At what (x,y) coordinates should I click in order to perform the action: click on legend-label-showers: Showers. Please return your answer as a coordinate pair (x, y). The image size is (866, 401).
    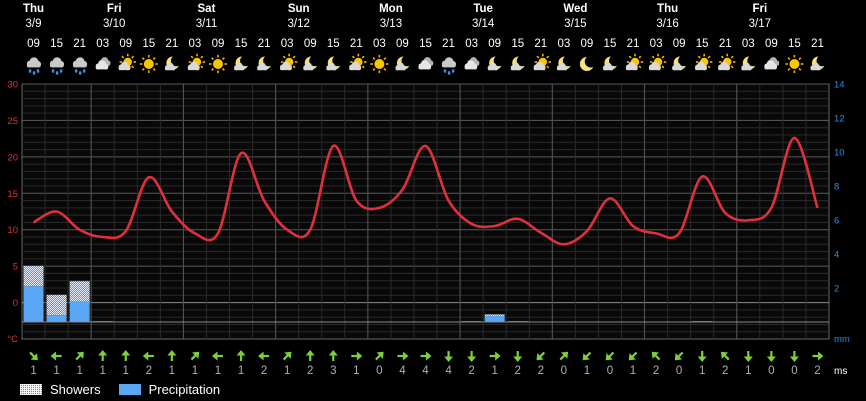
    Looking at the image, I should click on (75, 389).